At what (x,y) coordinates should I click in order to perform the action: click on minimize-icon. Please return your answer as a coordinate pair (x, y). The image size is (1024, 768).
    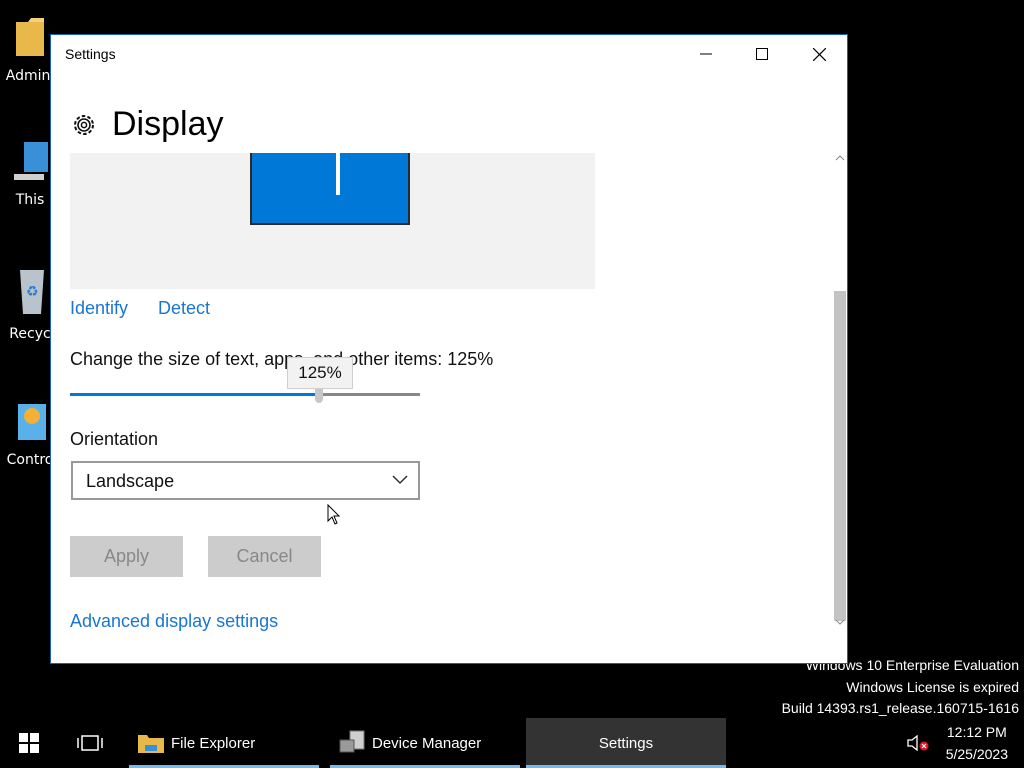
    Looking at the image, I should click on (706, 54).